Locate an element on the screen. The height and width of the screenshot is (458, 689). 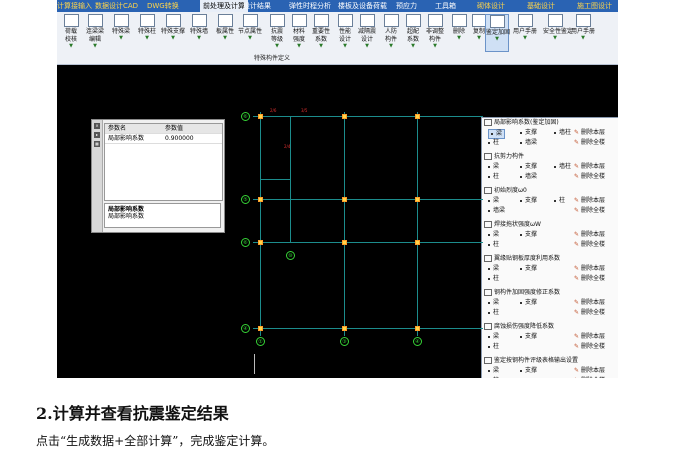
option-group-title: 抗剪力构件 is located at coordinates (504, 157).